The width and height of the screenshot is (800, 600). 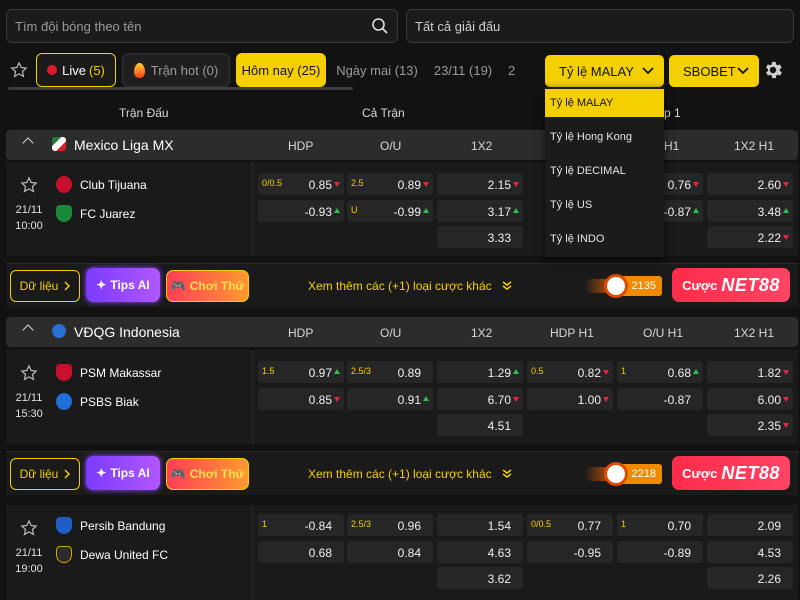 I want to click on league-name: VĐQG Indonesia, so click(x=127, y=332).